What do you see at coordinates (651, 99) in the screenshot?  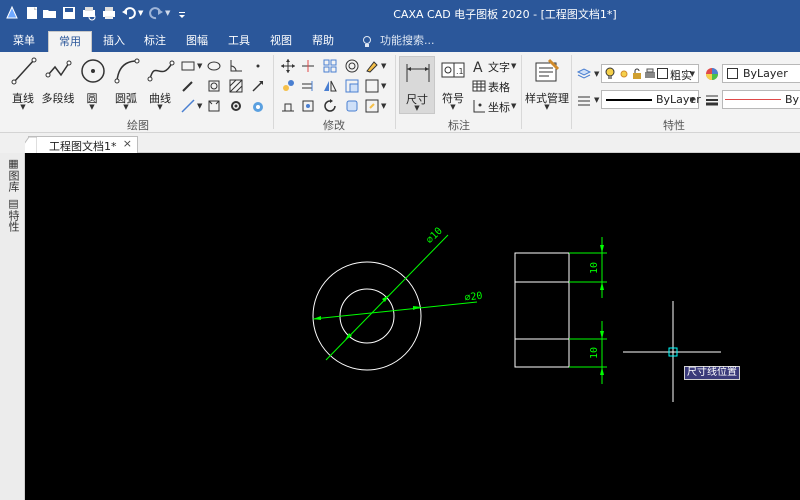 I see `linetype-select: ByLayer ▼` at bounding box center [651, 99].